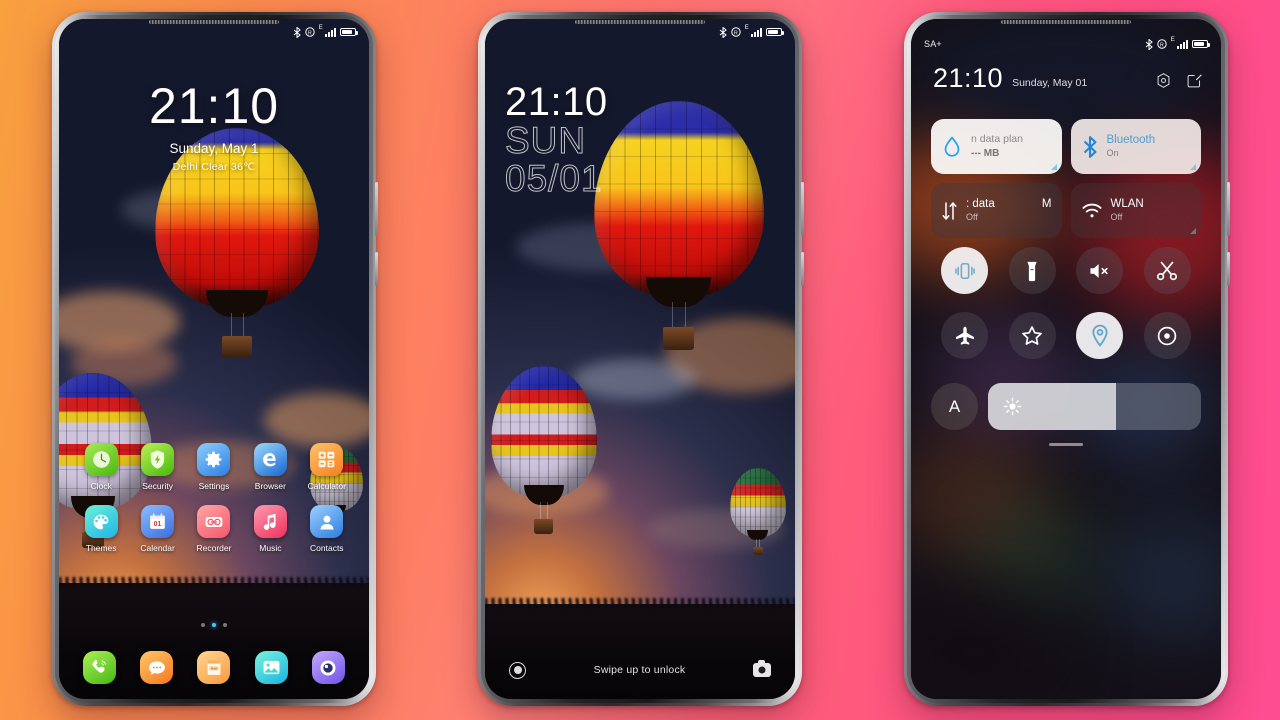 This screenshot has height=720, width=1280. What do you see at coordinates (100, 667) in the screenshot?
I see `phone-icon` at bounding box center [100, 667].